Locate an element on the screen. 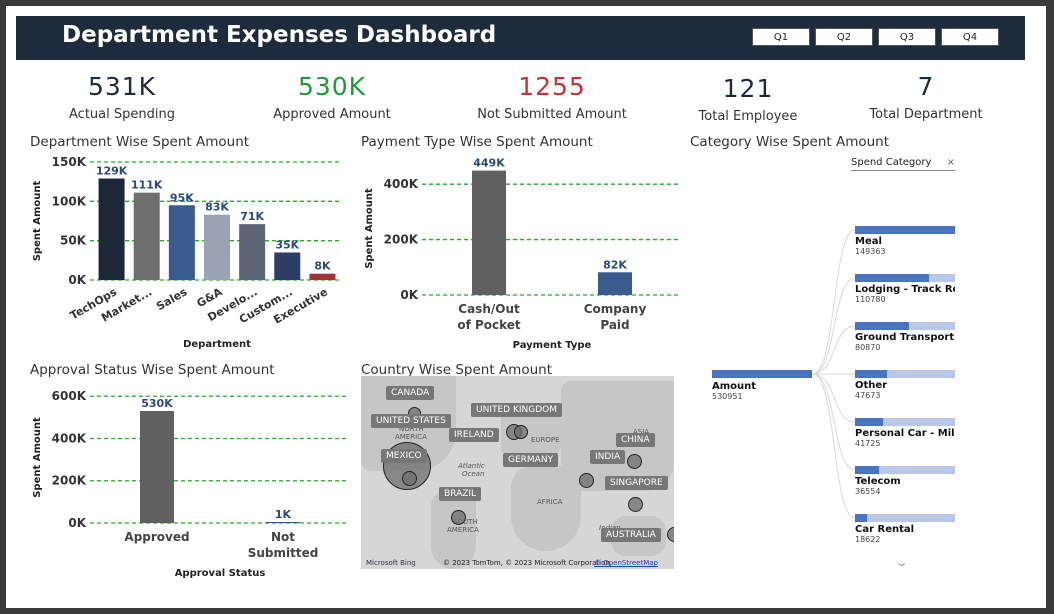  tree-node: Lodging - Track Ro... 110780 is located at coordinates (905, 289).